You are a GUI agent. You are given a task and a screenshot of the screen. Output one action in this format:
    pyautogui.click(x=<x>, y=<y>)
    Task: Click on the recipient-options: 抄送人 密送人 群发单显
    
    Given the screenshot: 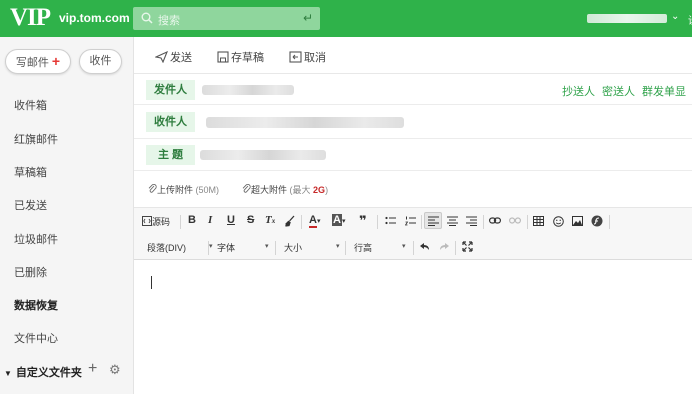 What is the action you would take?
    pyautogui.click(x=620, y=91)
    